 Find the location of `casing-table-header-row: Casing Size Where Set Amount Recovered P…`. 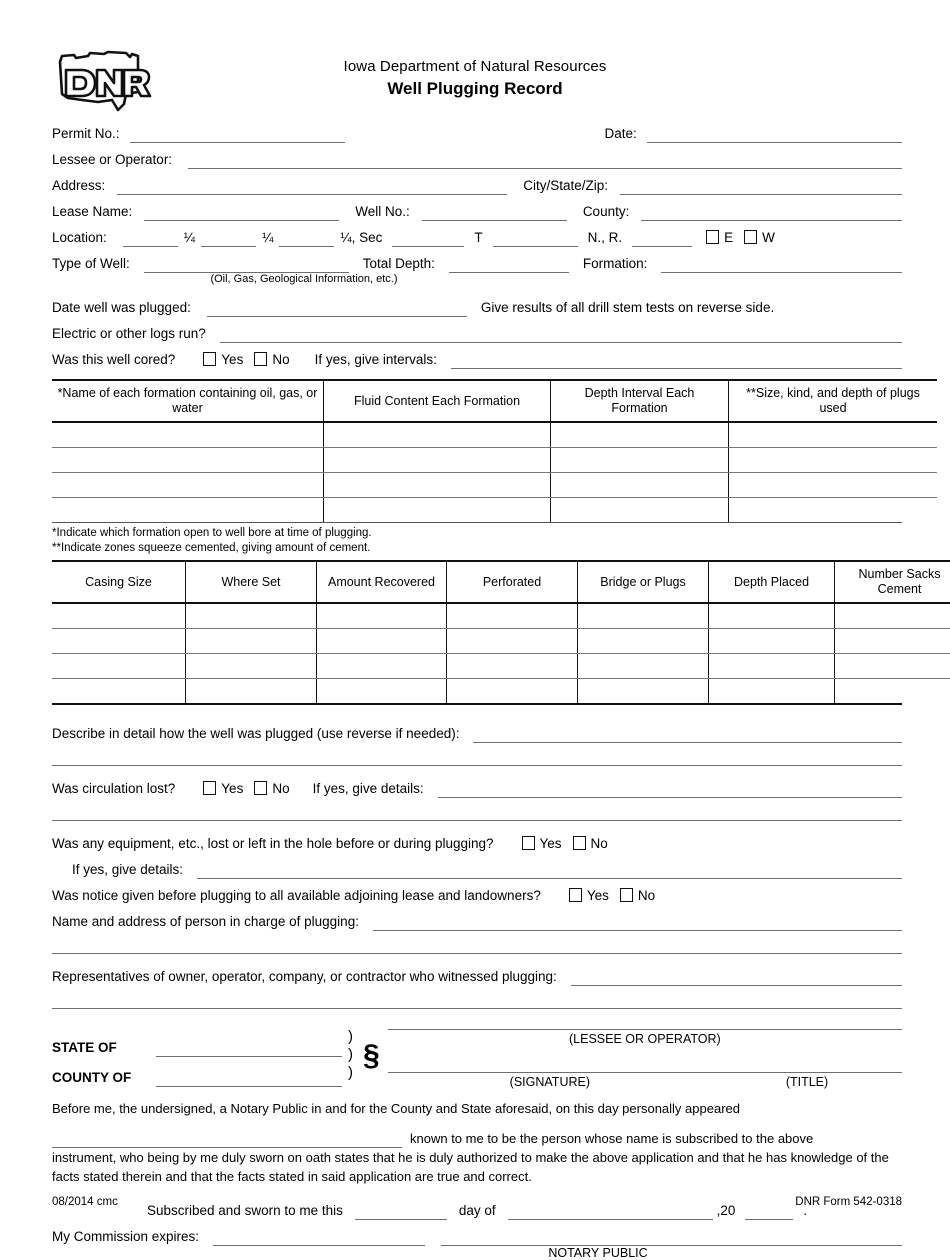

casing-table-header-row: Casing Size Where Set Amount Recovered P… is located at coordinates (501, 582).